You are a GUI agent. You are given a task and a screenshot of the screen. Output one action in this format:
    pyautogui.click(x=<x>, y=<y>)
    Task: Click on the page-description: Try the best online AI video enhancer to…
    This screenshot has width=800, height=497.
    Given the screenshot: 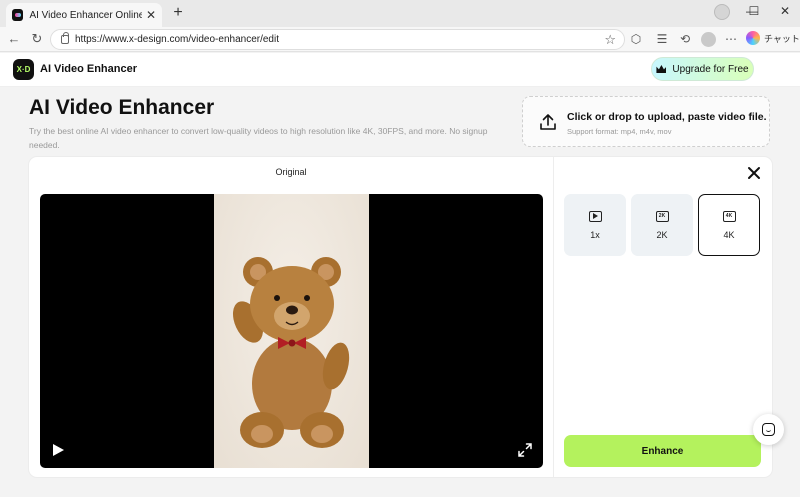 What is the action you would take?
    pyautogui.click(x=258, y=138)
    